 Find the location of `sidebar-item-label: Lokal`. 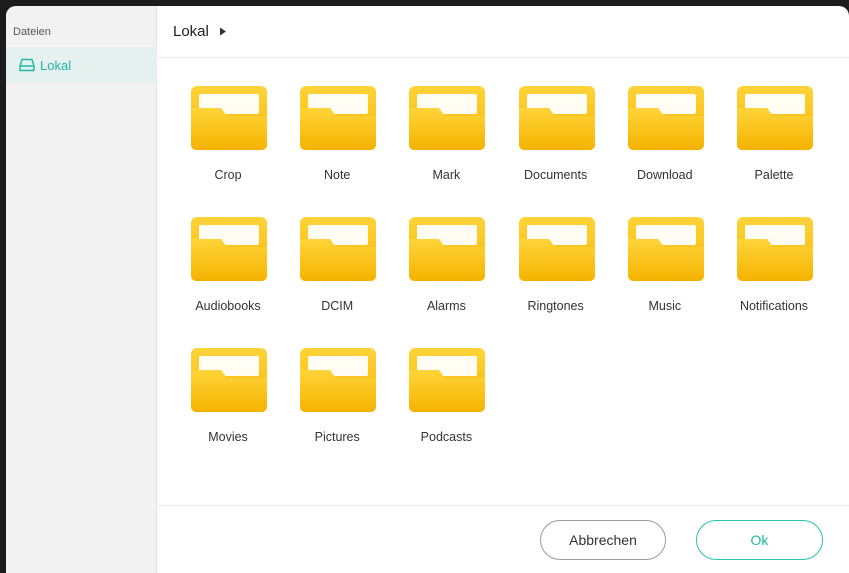

sidebar-item-label: Lokal is located at coordinates (56, 65).